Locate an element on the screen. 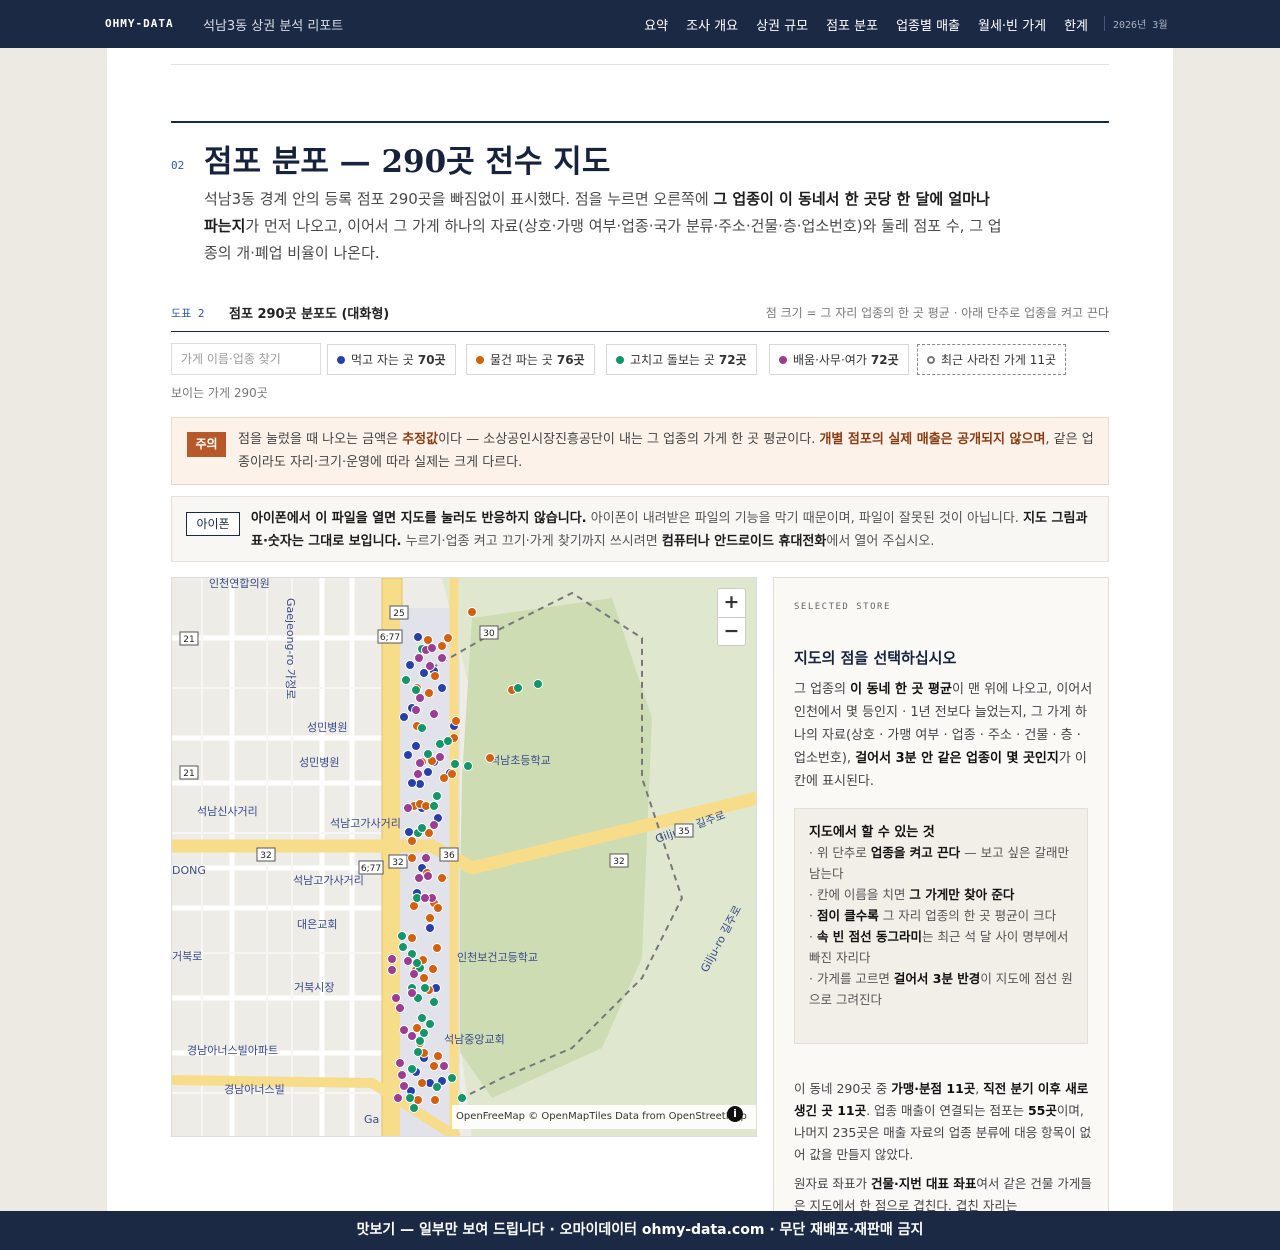 This screenshot has height=1250, width=1280. filter-chip-retail: 물건 파는 곳 76곳 is located at coordinates (530, 359).